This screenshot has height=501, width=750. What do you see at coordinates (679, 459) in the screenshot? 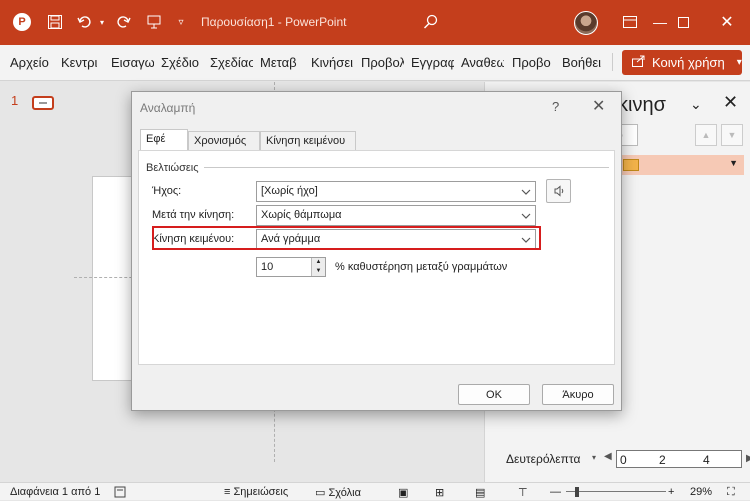
I see `timeline-scale: 0 2 4` at bounding box center [679, 459].